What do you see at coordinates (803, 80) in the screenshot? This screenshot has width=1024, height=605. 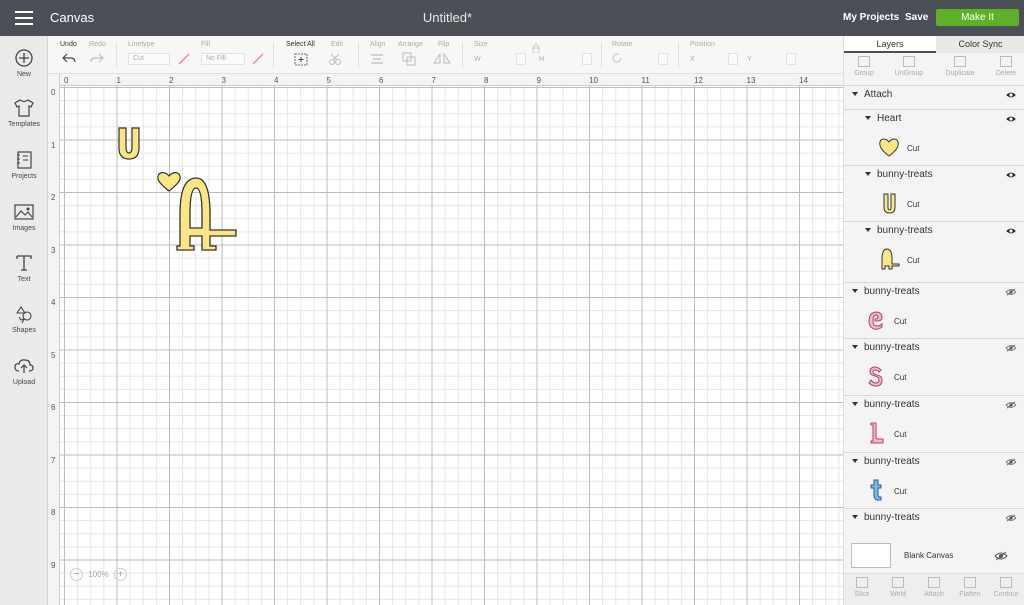 I see `ruler-top-label: 14` at bounding box center [803, 80].